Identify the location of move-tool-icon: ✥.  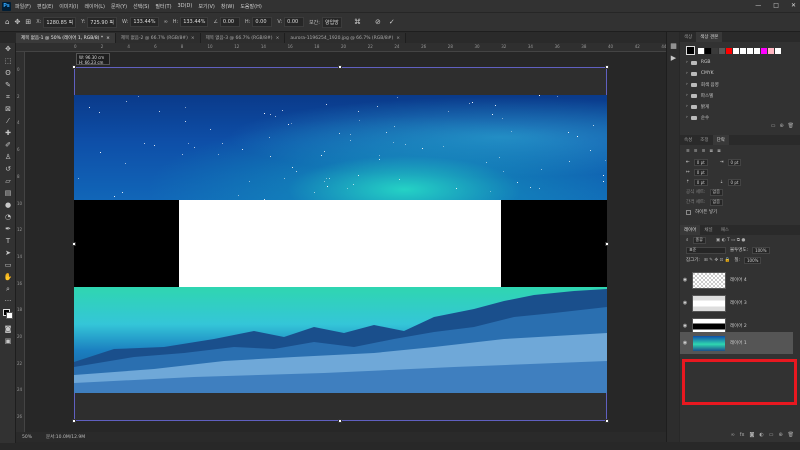
(8, 49).